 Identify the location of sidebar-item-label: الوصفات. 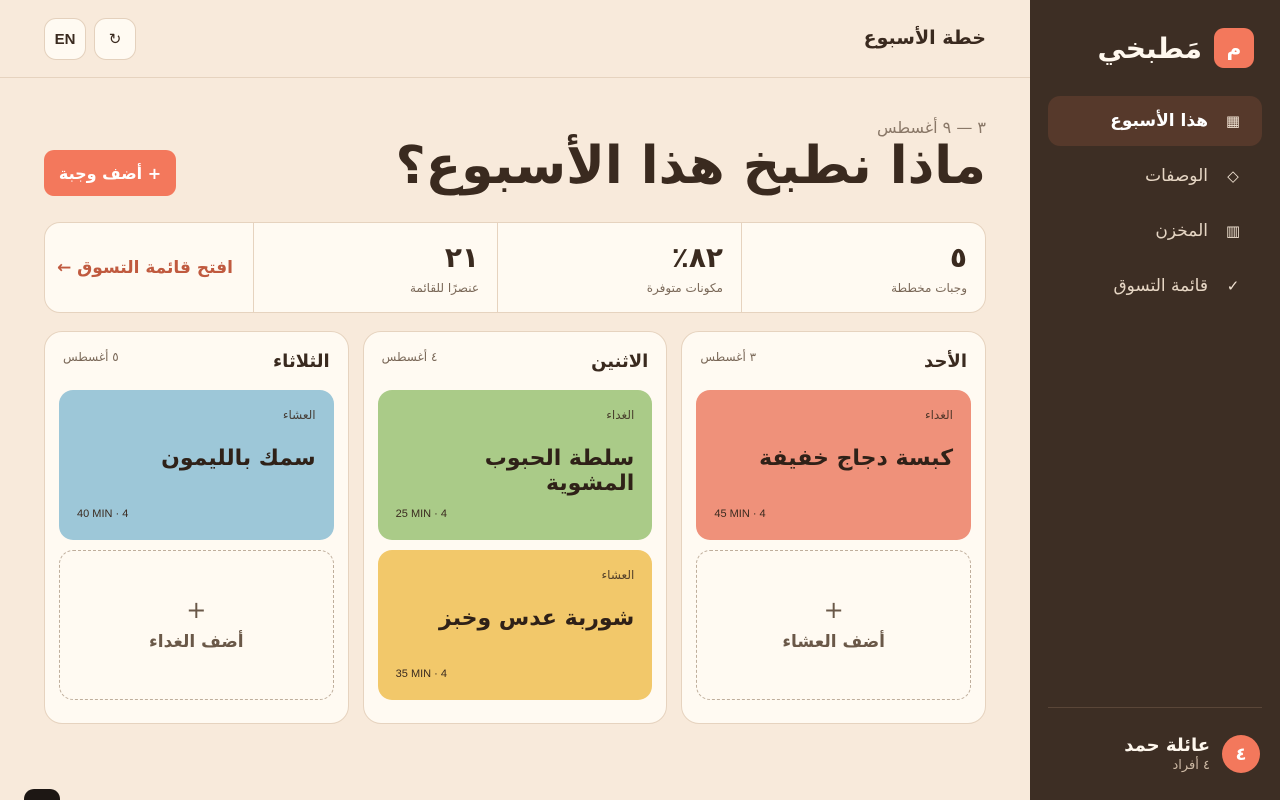
(1176, 176).